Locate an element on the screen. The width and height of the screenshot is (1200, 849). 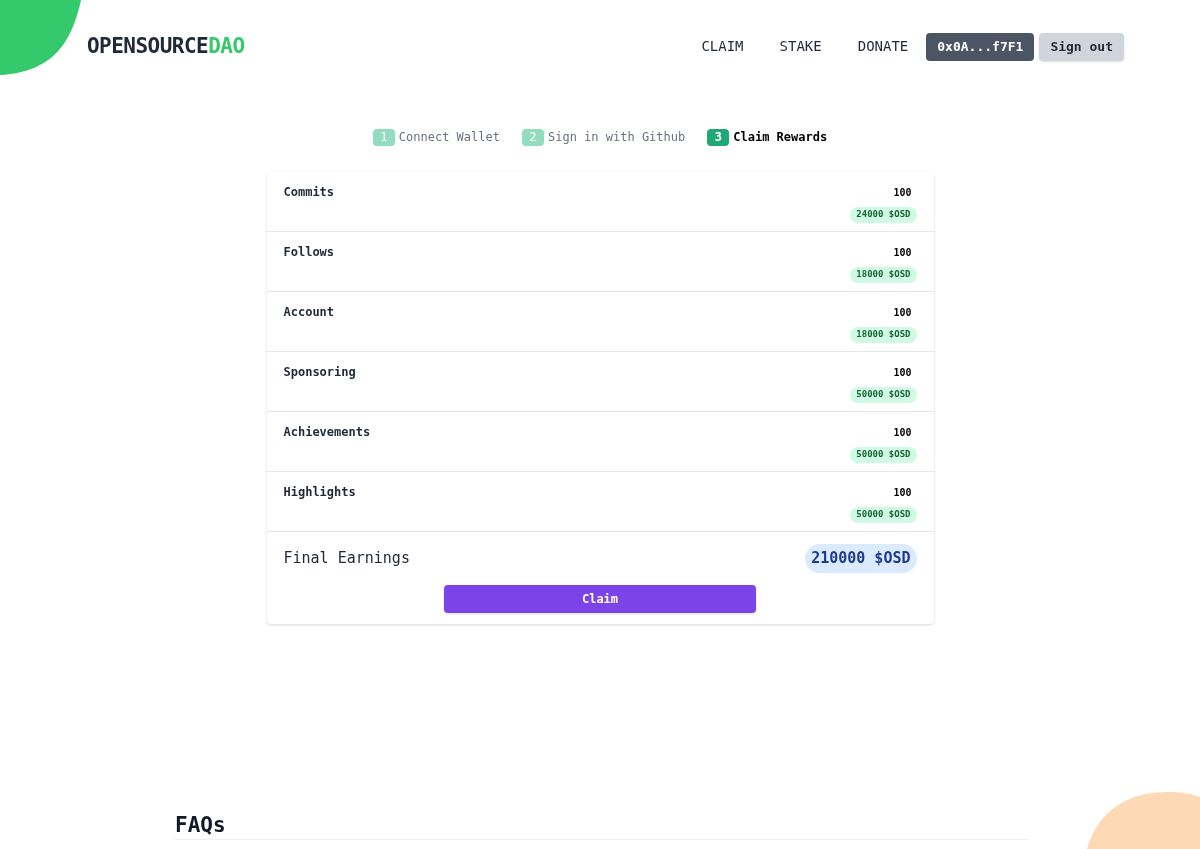
step-indicator: 2 Sign in with Github is located at coordinates (603, 137).